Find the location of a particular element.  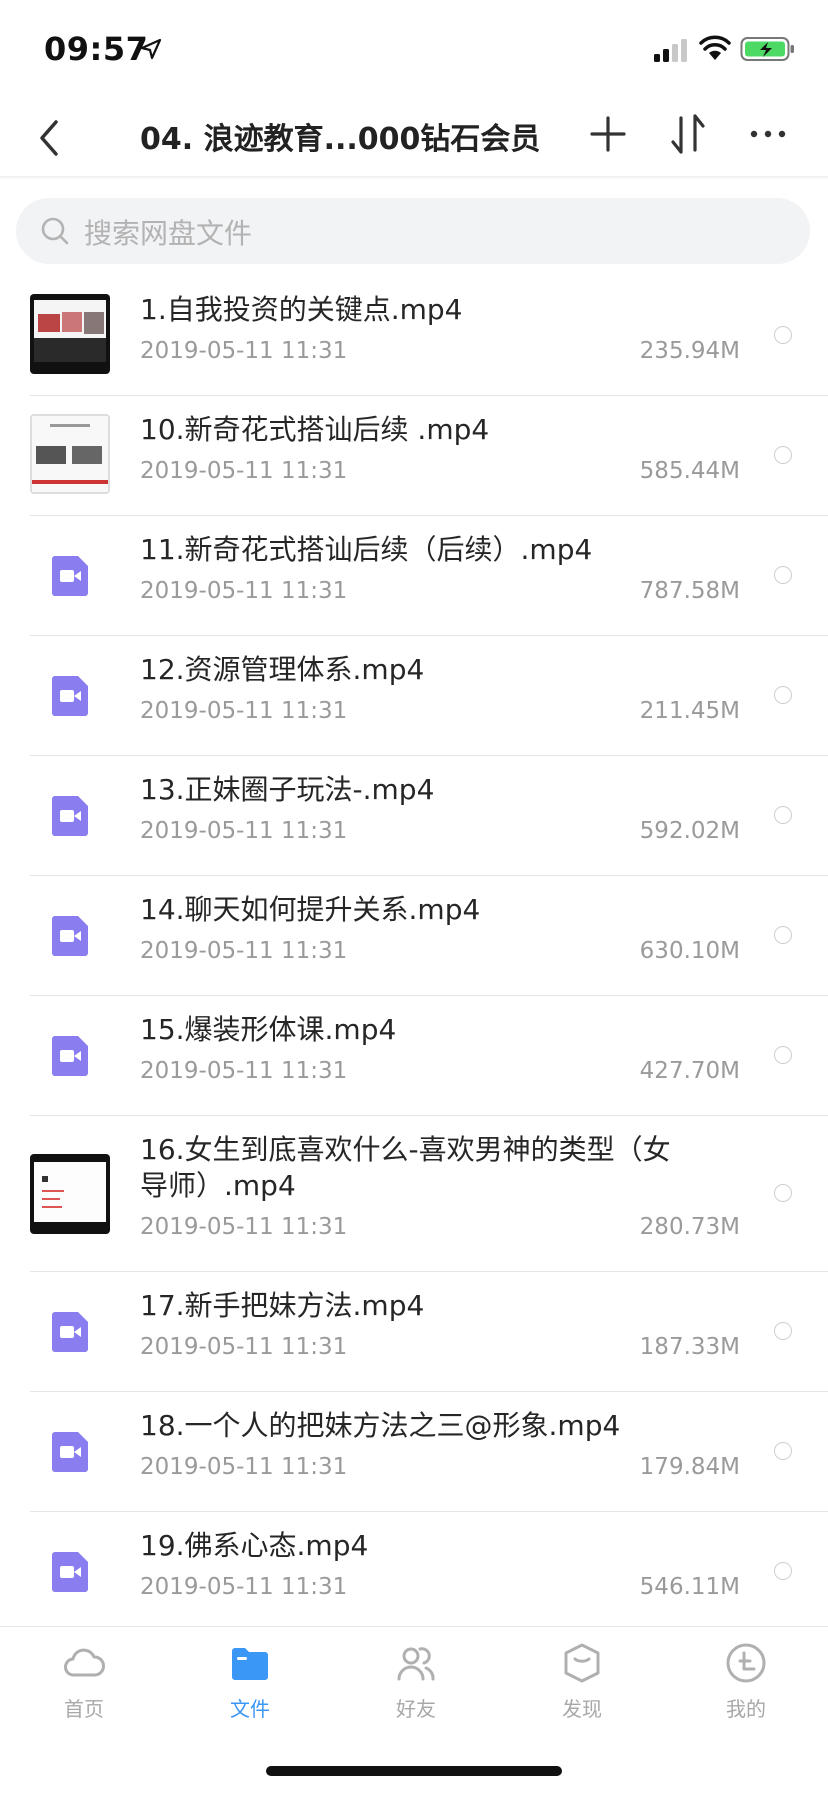

location-arrow-icon is located at coordinates (151, 49).